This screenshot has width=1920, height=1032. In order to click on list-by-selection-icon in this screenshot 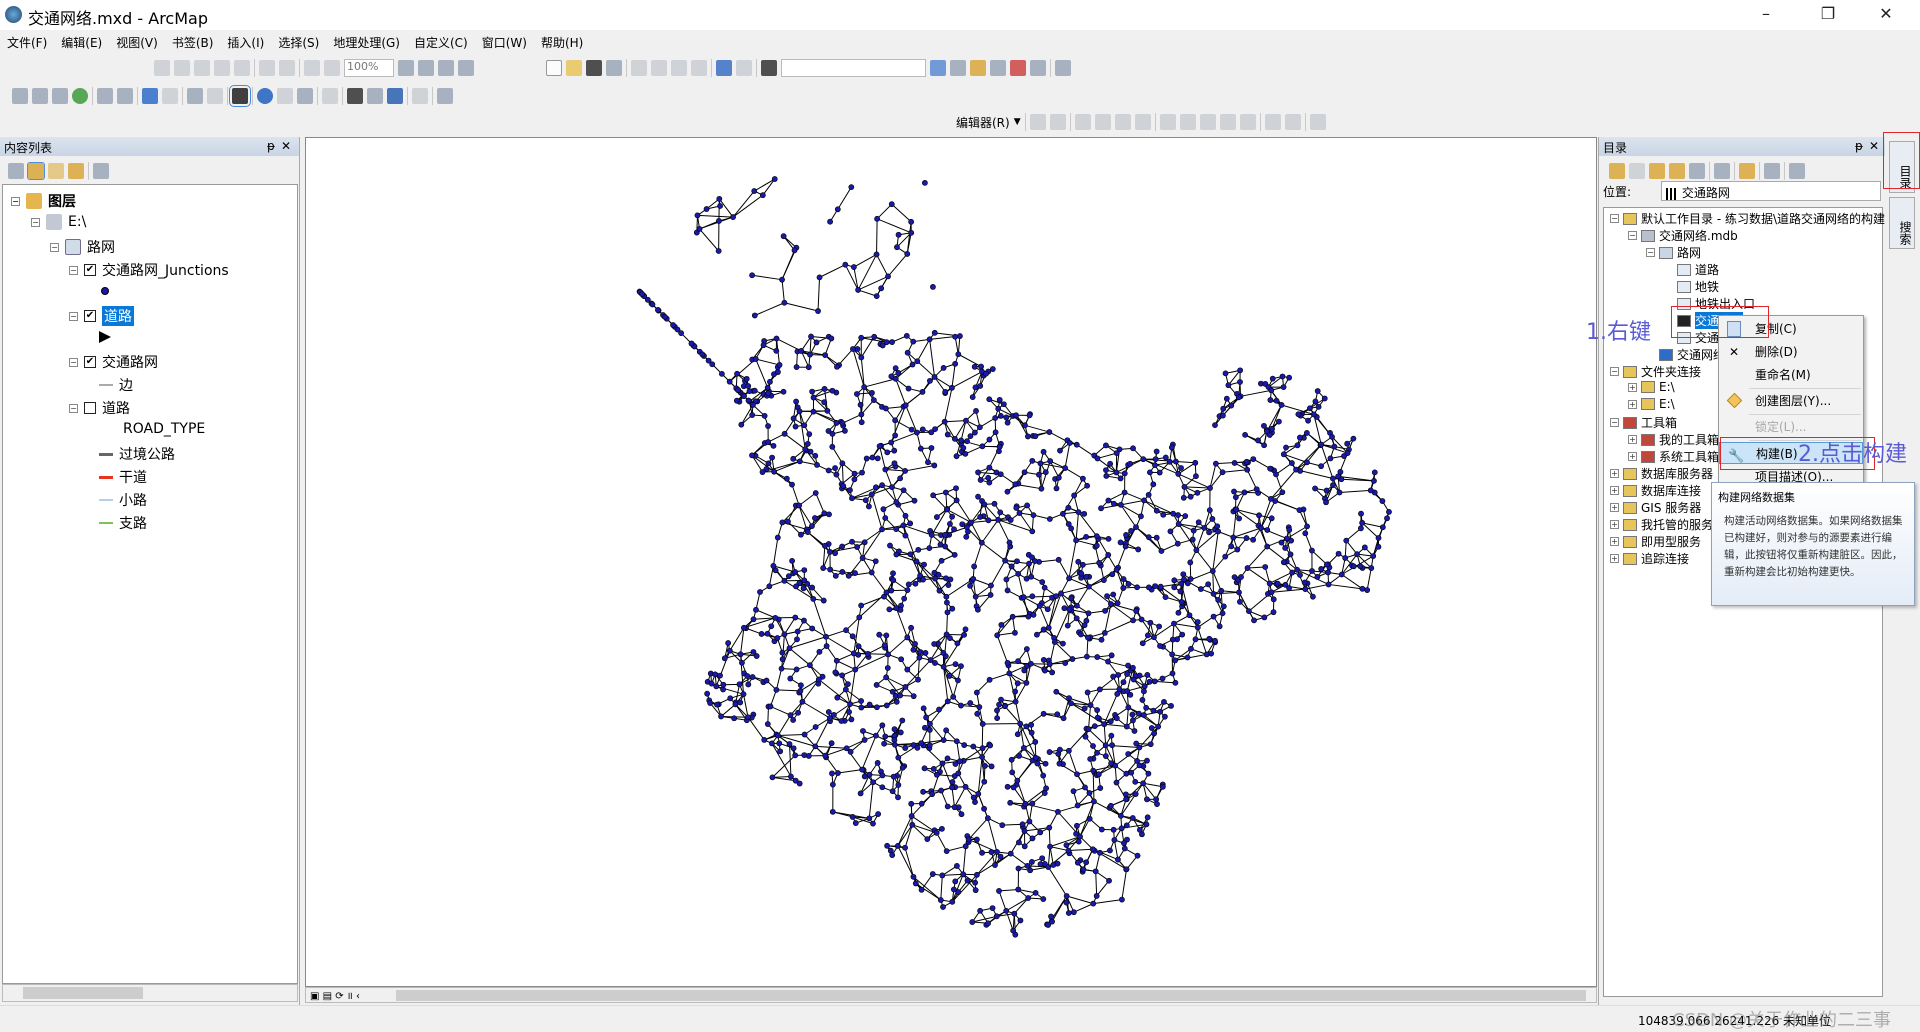, I will do `click(76, 171)`.